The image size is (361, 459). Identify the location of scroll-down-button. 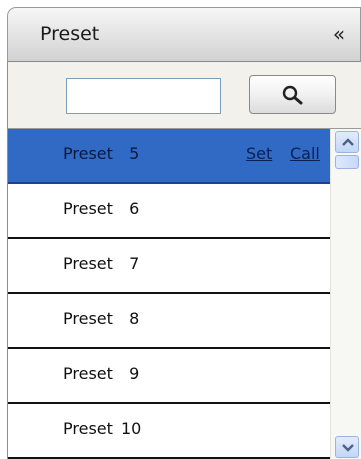
(347, 447).